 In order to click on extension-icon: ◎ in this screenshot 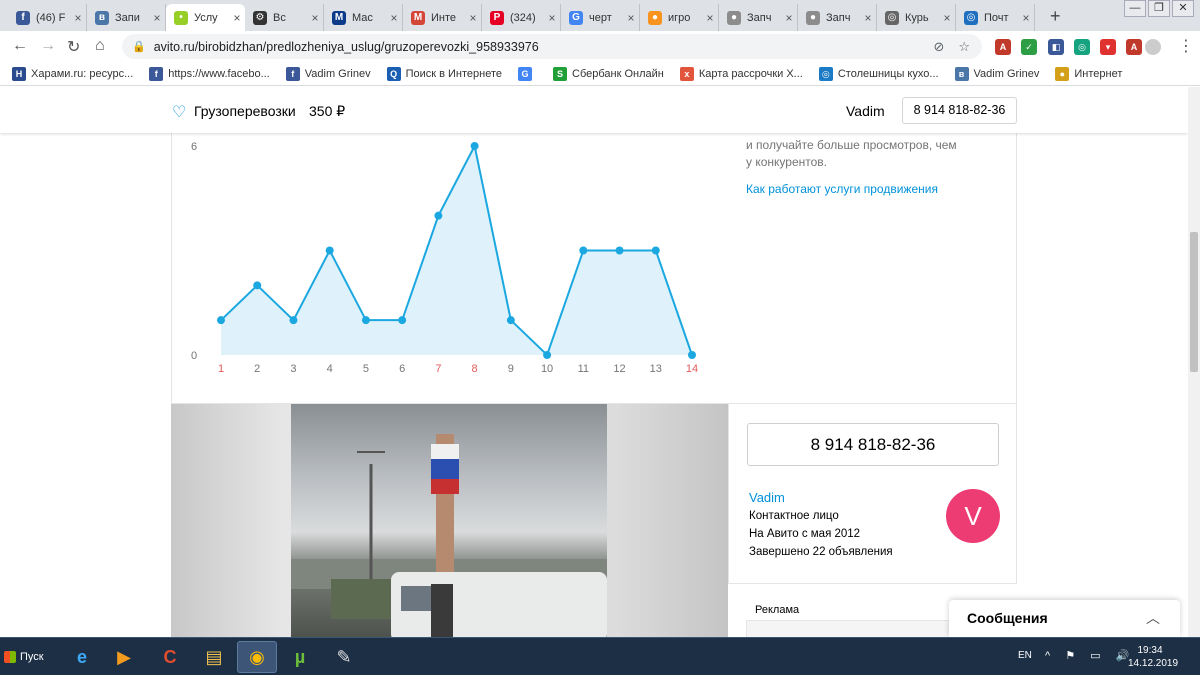, I will do `click(1082, 47)`.